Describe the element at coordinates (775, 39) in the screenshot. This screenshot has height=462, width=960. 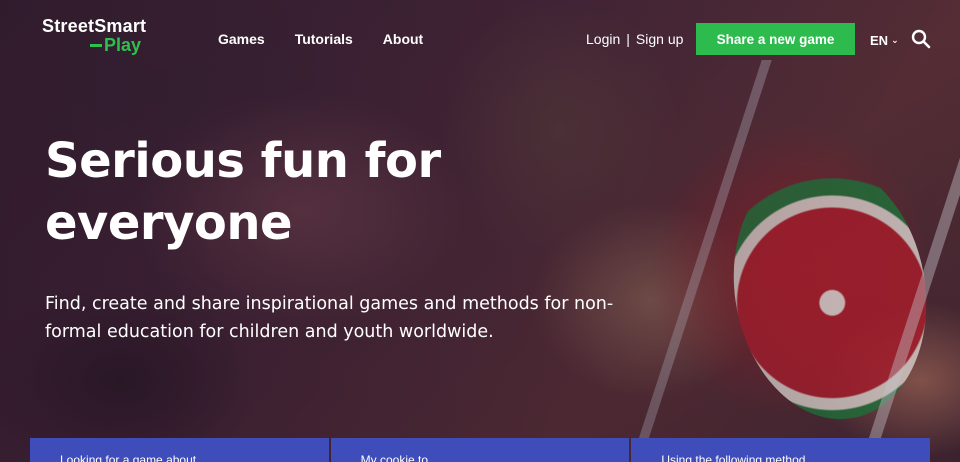
I see `share-new-game-button: Share a new game` at that location.